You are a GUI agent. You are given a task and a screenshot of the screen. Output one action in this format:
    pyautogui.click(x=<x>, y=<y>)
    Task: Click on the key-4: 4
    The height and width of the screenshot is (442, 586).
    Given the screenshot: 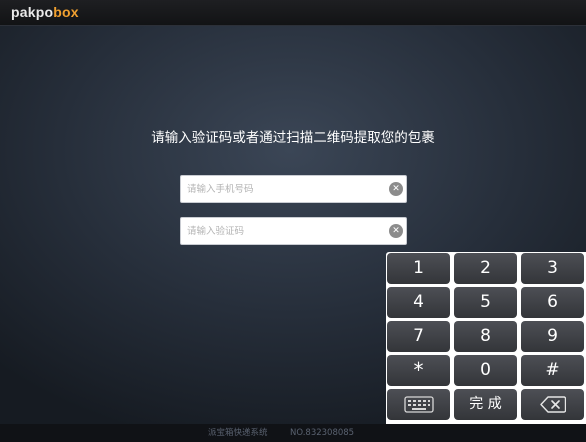 What is the action you would take?
    pyautogui.click(x=418, y=302)
    